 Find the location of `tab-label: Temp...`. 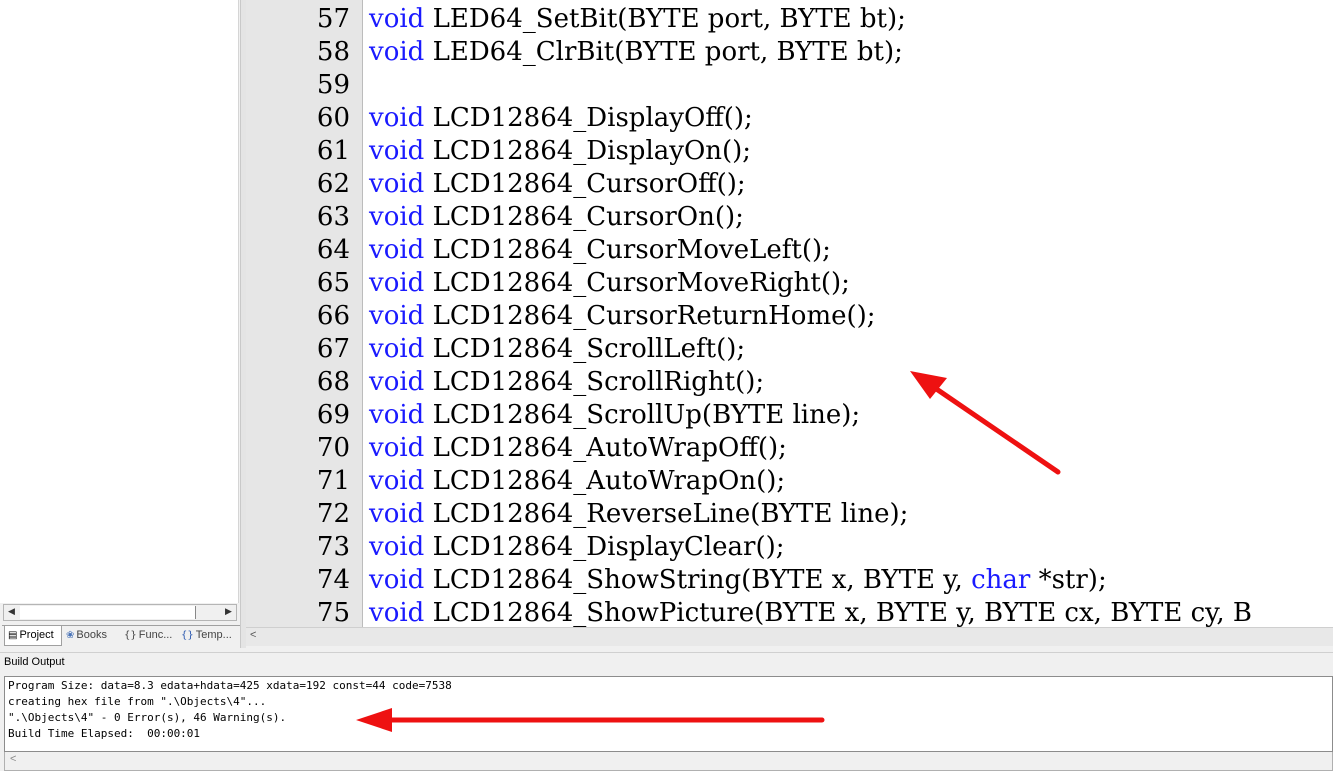

tab-label: Temp... is located at coordinates (213, 635).